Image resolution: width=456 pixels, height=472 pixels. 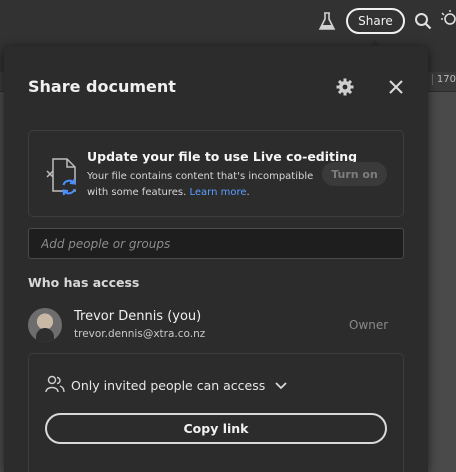 What do you see at coordinates (443, 79) in the screenshot?
I see `ruler-label: 170` at bounding box center [443, 79].